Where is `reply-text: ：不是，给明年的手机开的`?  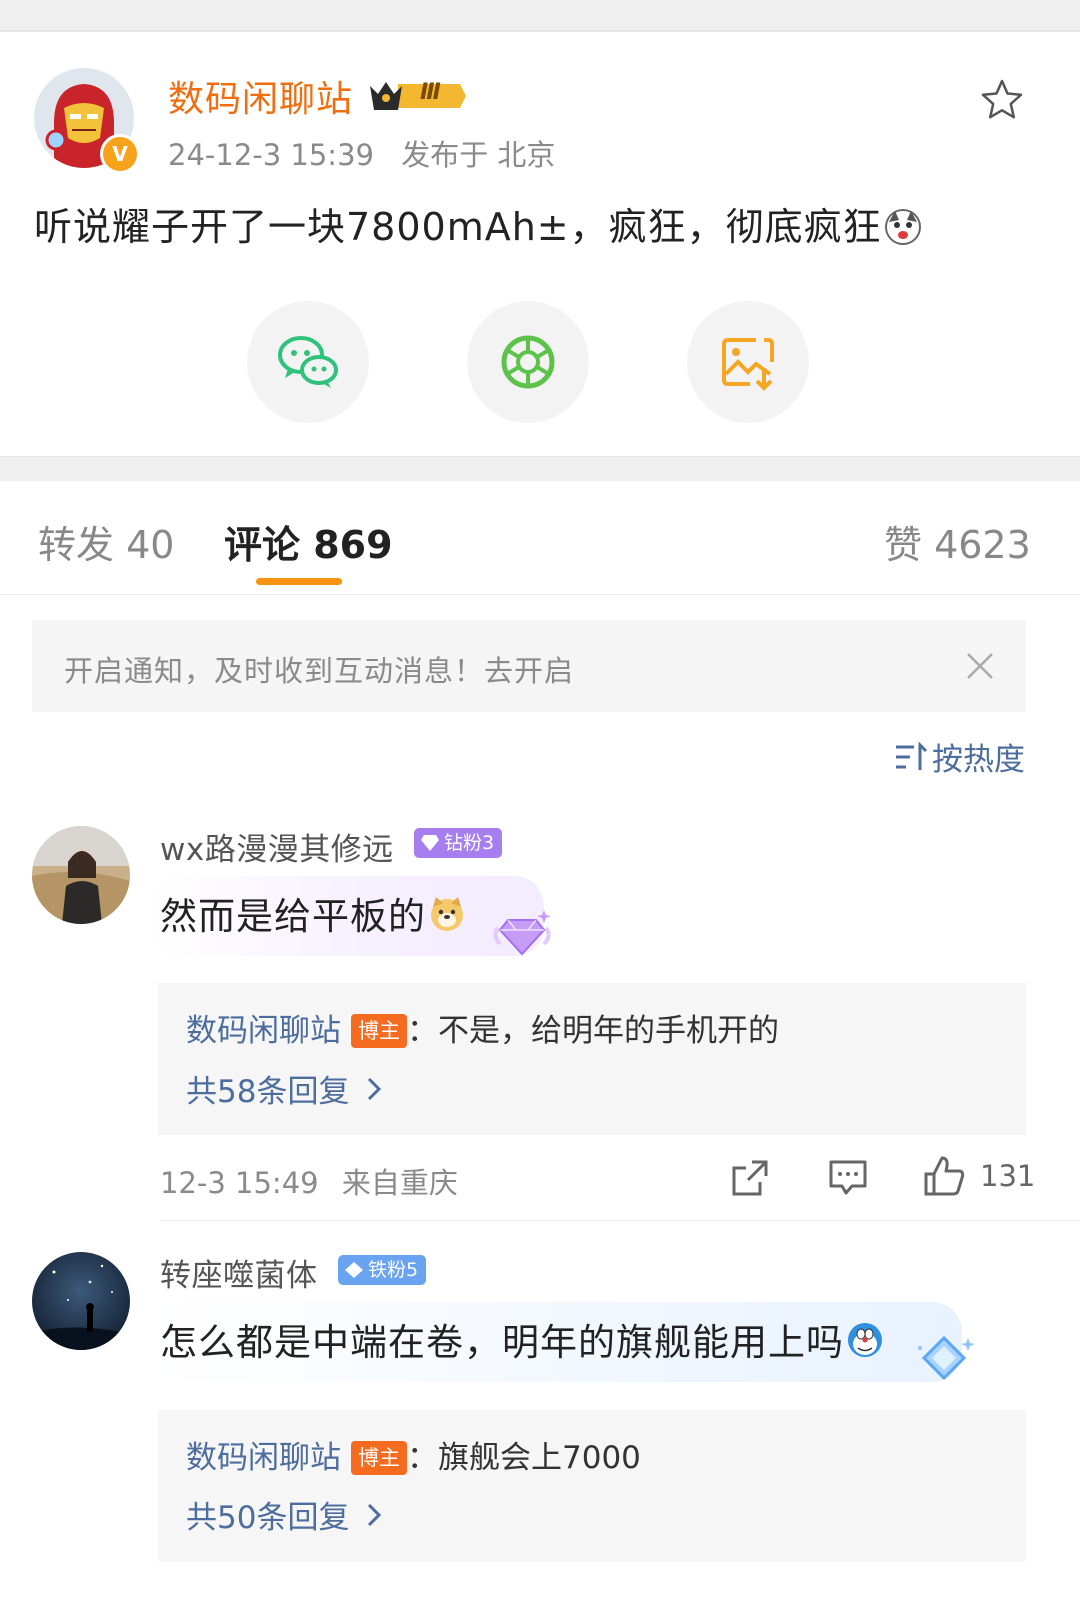 reply-text: ：不是，给明年的手机开的 is located at coordinates (593, 1031).